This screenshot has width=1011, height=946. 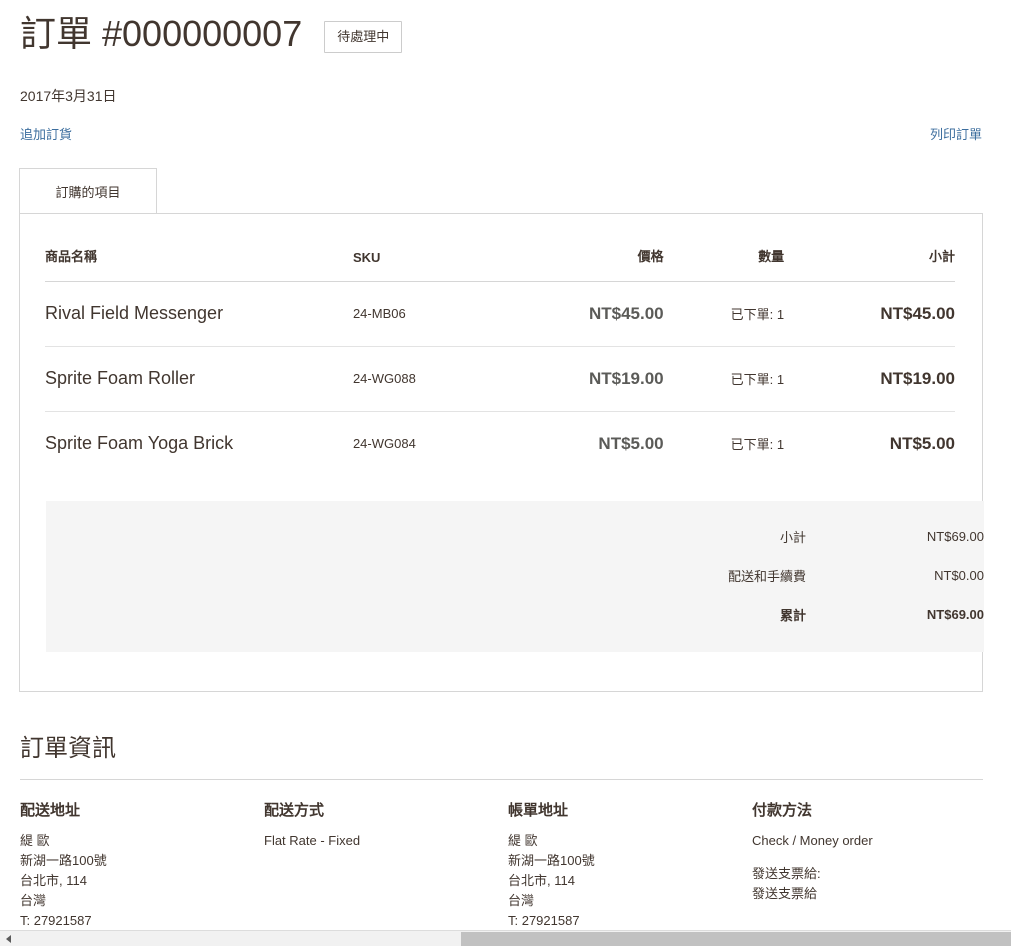 I want to click on item-sku: 24-WG084, so click(x=384, y=443).